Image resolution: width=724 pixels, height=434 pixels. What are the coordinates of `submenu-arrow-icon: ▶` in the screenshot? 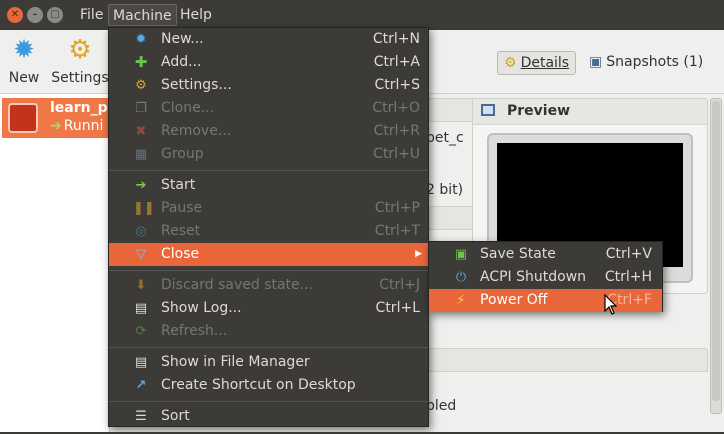 It's located at (418, 254).